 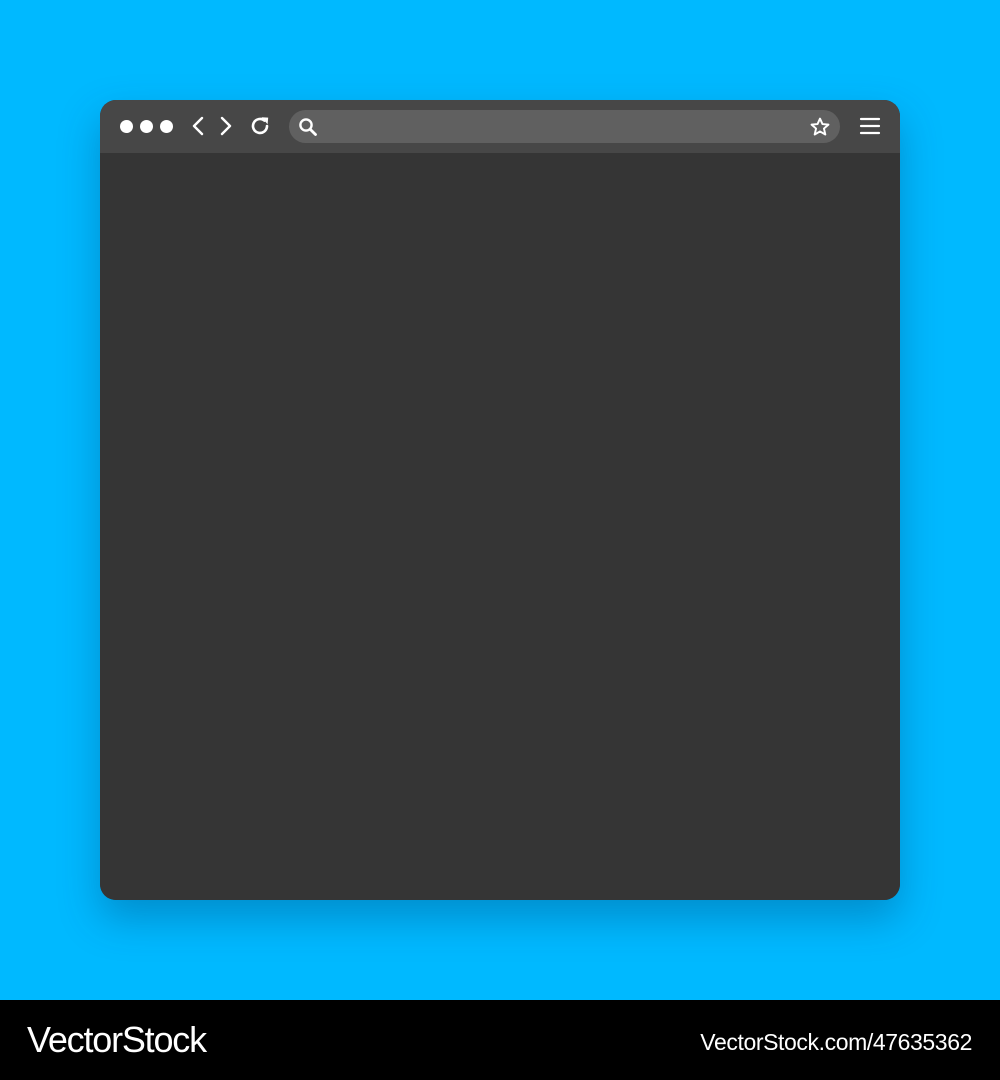 I want to click on address-input, so click(x=560, y=126).